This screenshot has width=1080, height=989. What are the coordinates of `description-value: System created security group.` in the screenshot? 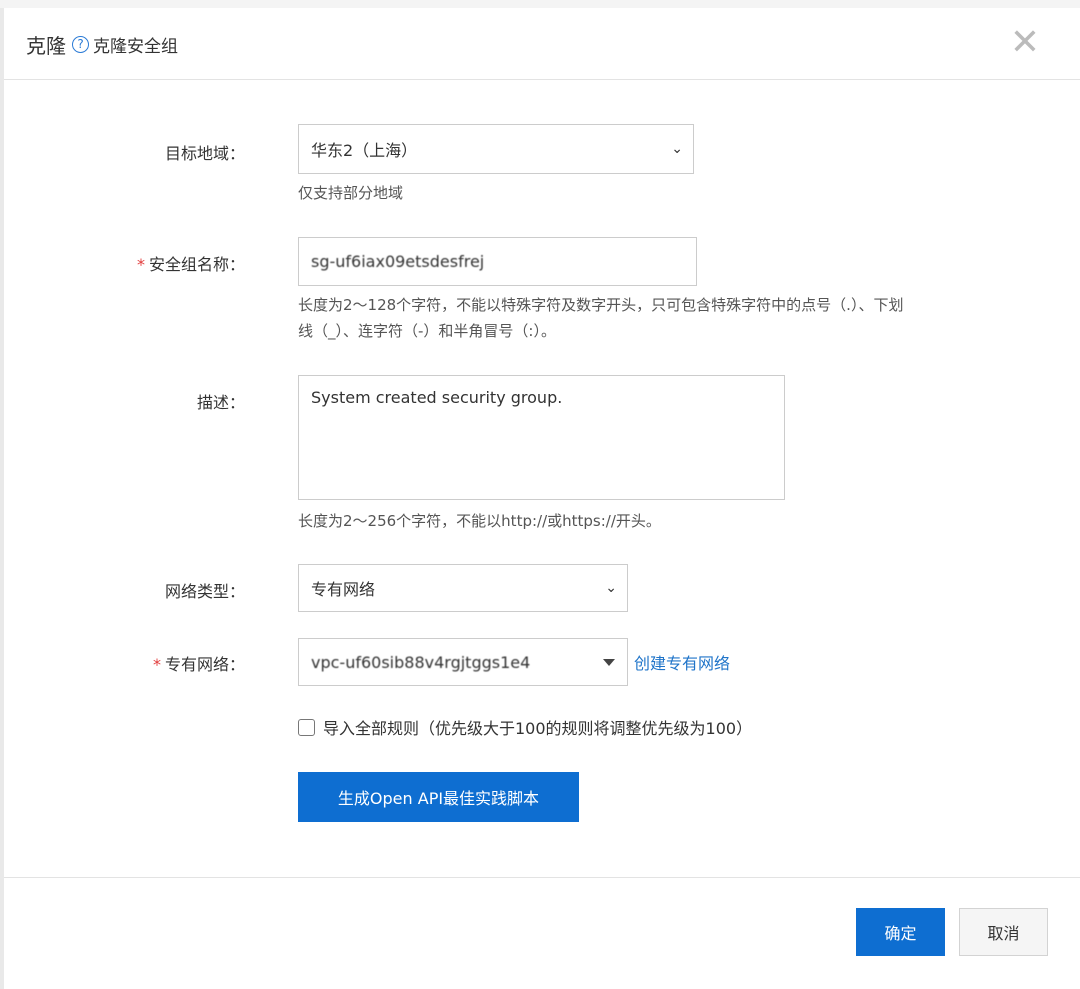 It's located at (437, 397).